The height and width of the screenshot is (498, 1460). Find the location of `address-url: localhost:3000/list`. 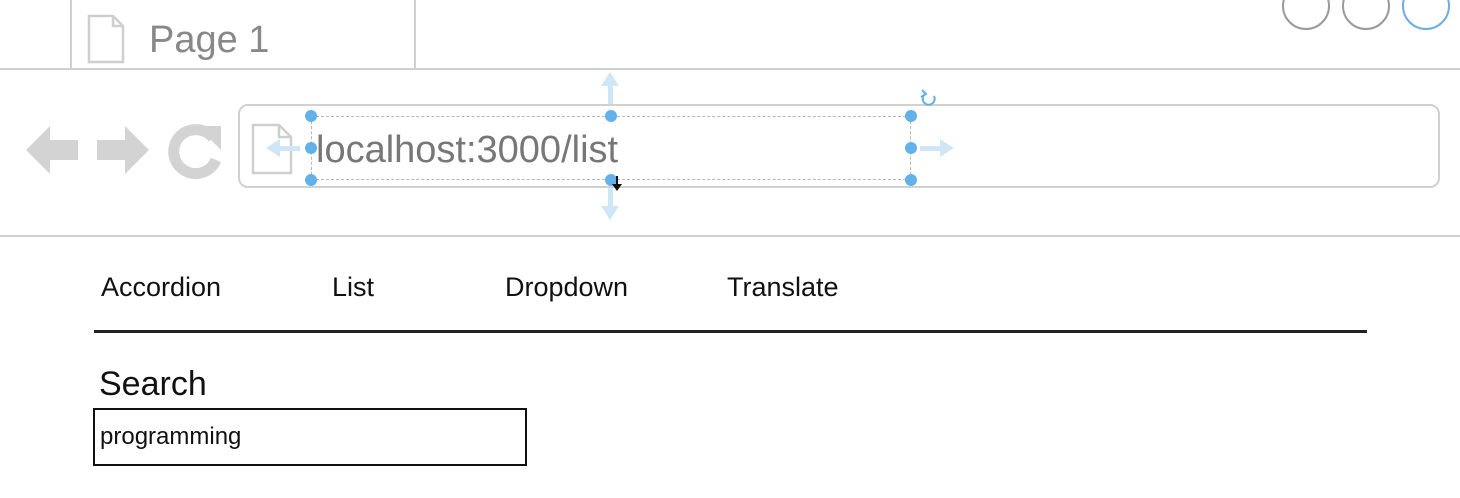

address-url: localhost:3000/list is located at coordinates (467, 150).